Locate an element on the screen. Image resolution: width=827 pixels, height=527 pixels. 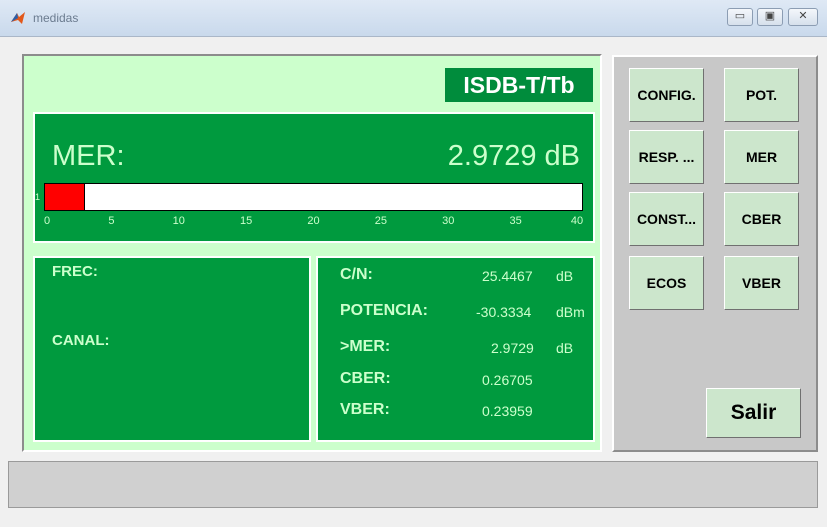
cber-label: CBER: is located at coordinates (365, 378).